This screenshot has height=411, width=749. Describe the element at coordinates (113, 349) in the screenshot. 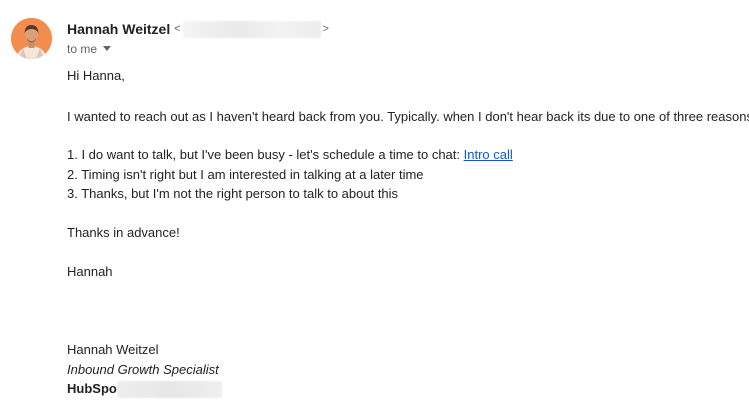

I see `signature-name: Hannah Weitzel` at that location.